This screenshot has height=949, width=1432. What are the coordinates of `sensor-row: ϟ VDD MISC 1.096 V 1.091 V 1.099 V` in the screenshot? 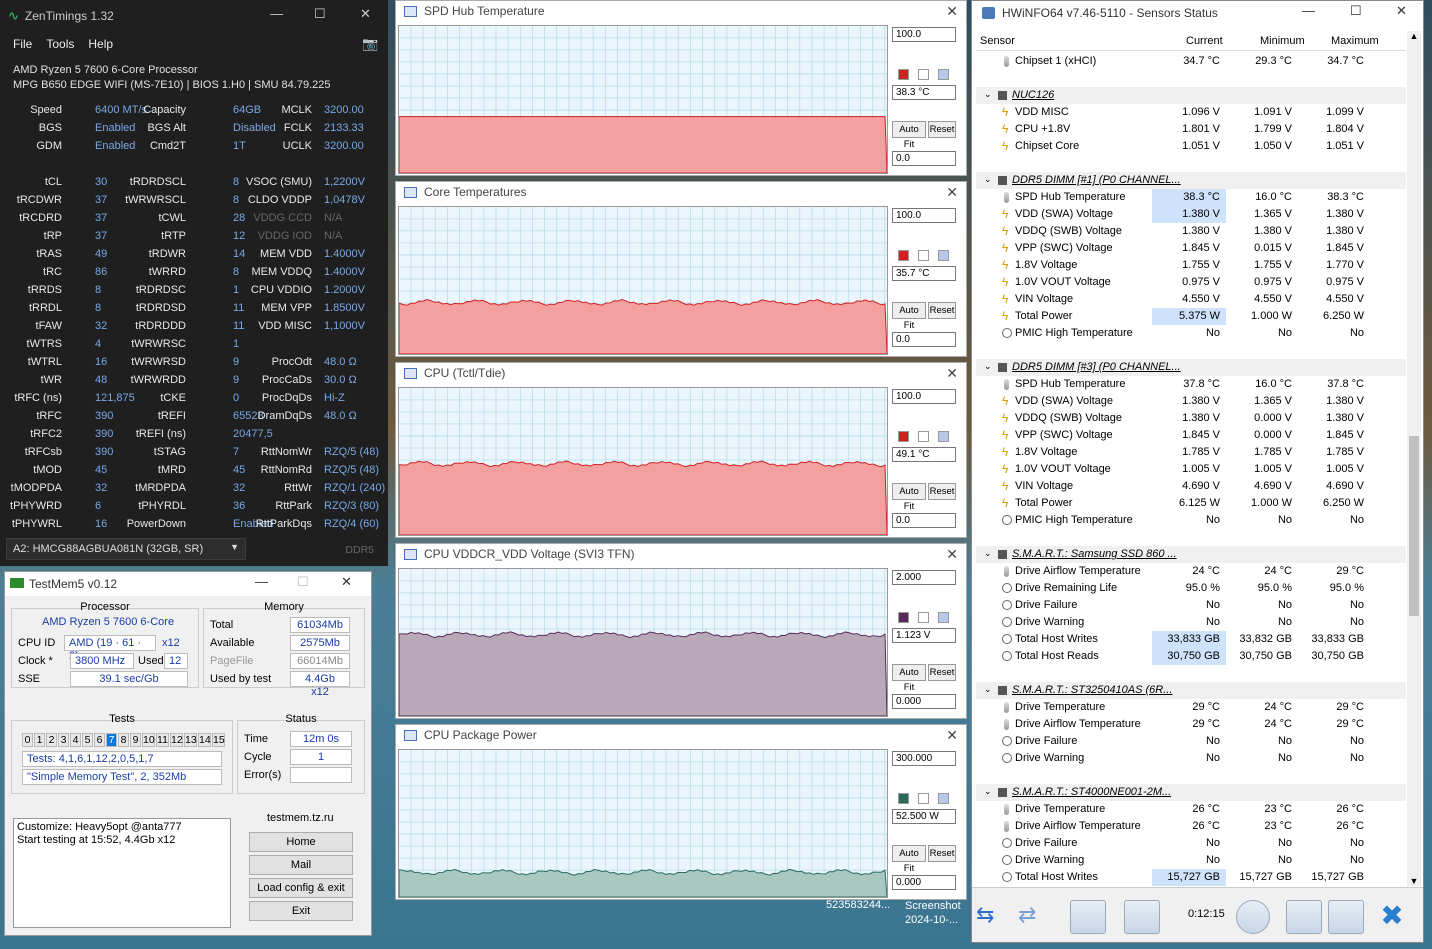 It's located at (1191, 112).